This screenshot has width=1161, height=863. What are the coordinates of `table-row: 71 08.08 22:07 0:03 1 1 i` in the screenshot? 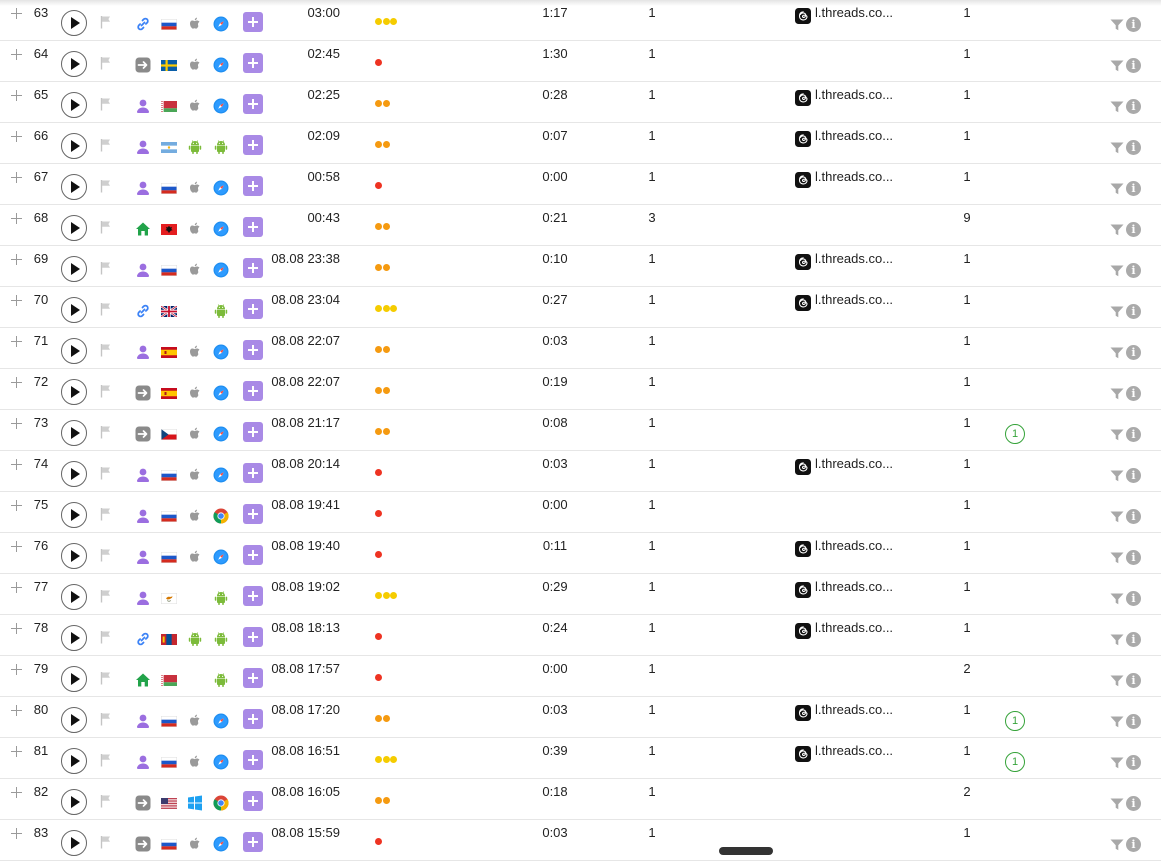 It's located at (580, 348).